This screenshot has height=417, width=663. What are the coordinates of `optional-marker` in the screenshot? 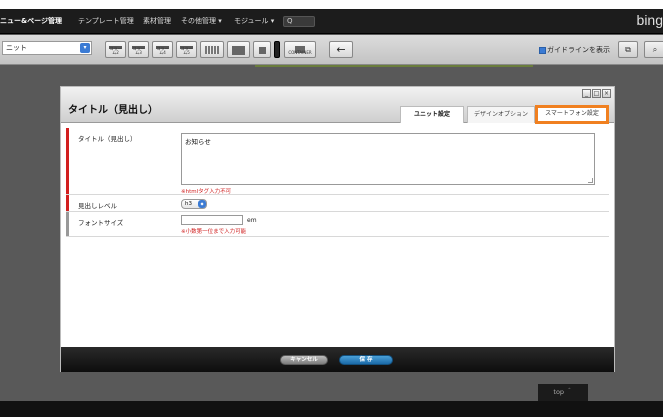 It's located at (67, 224).